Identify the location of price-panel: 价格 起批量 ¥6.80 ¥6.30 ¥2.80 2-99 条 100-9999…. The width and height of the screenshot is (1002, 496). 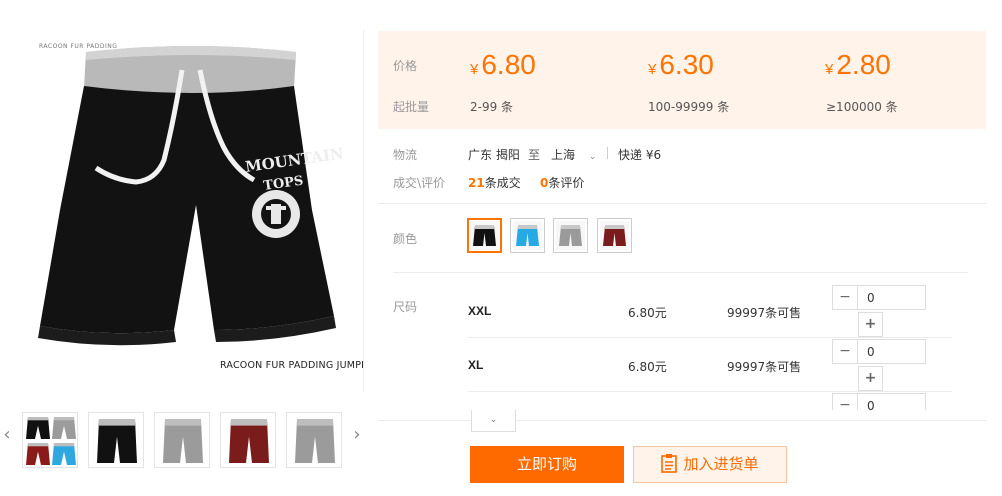
(682, 80).